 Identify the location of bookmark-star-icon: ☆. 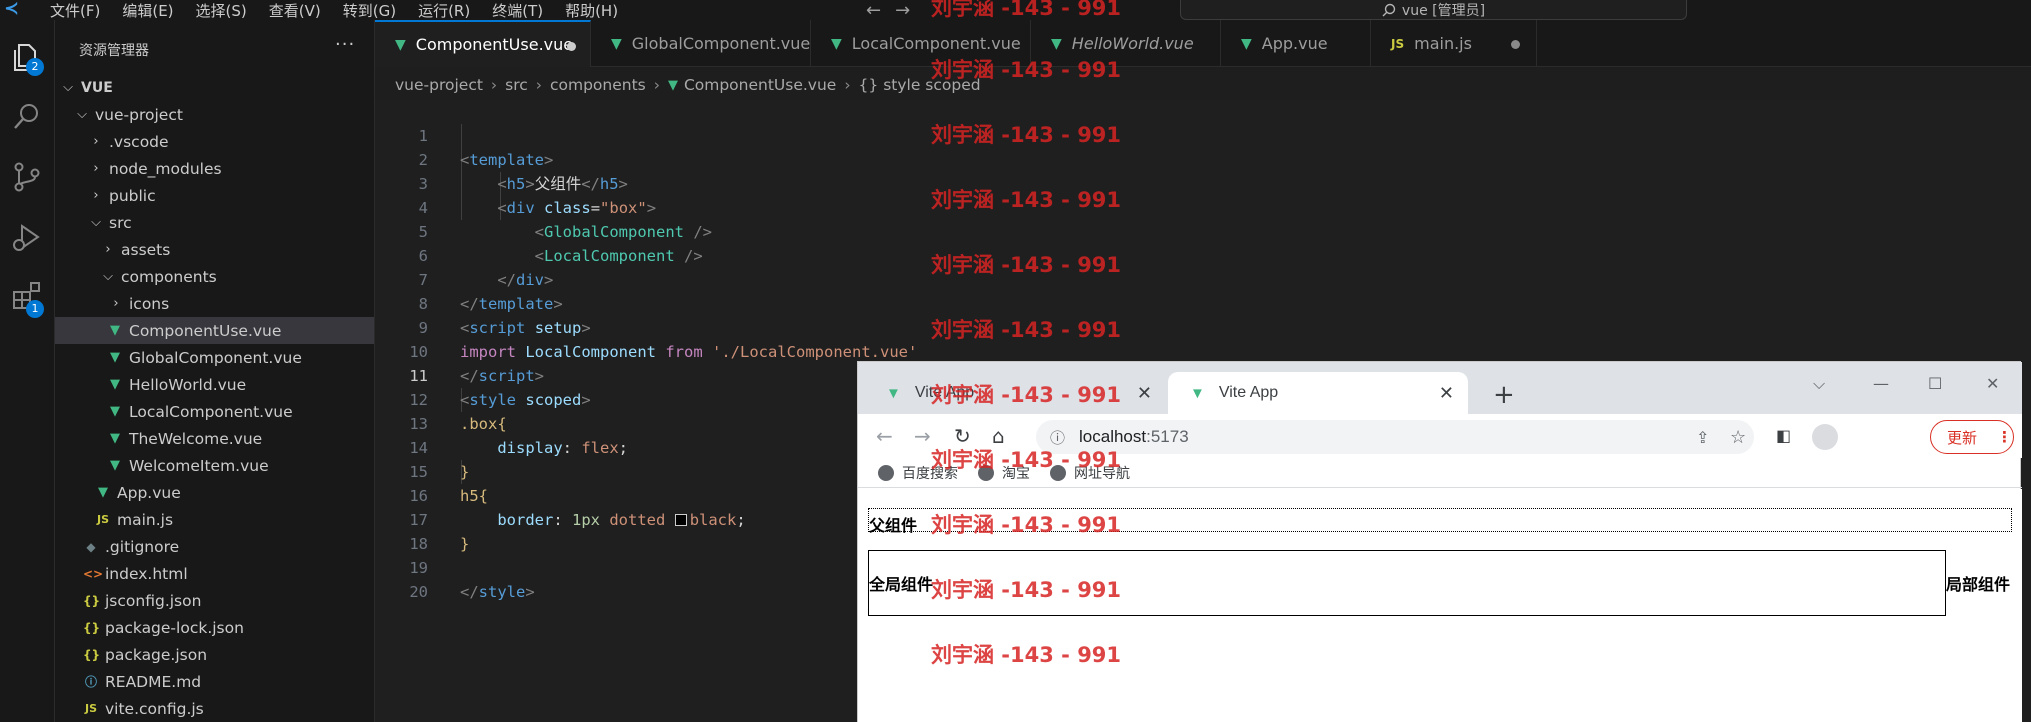
(1738, 437).